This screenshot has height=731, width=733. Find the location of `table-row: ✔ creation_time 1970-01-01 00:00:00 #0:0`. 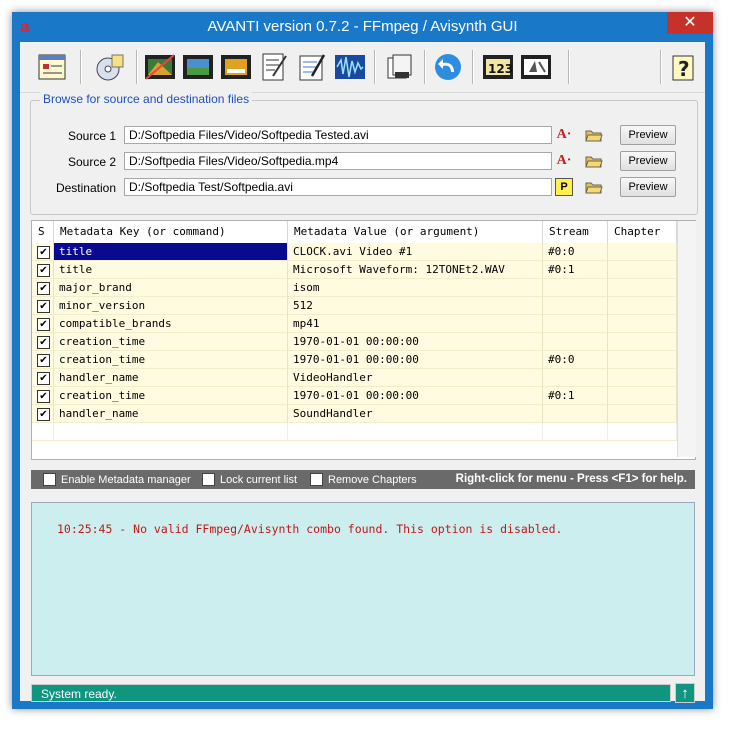

table-row: ✔ creation_time 1970-01-01 00:00:00 #0:0 is located at coordinates (354, 360).